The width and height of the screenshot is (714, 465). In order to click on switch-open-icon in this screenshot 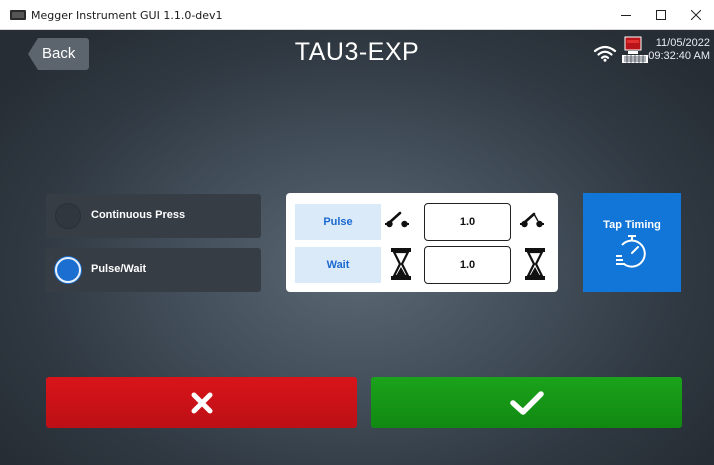, I will do `click(397, 219)`.